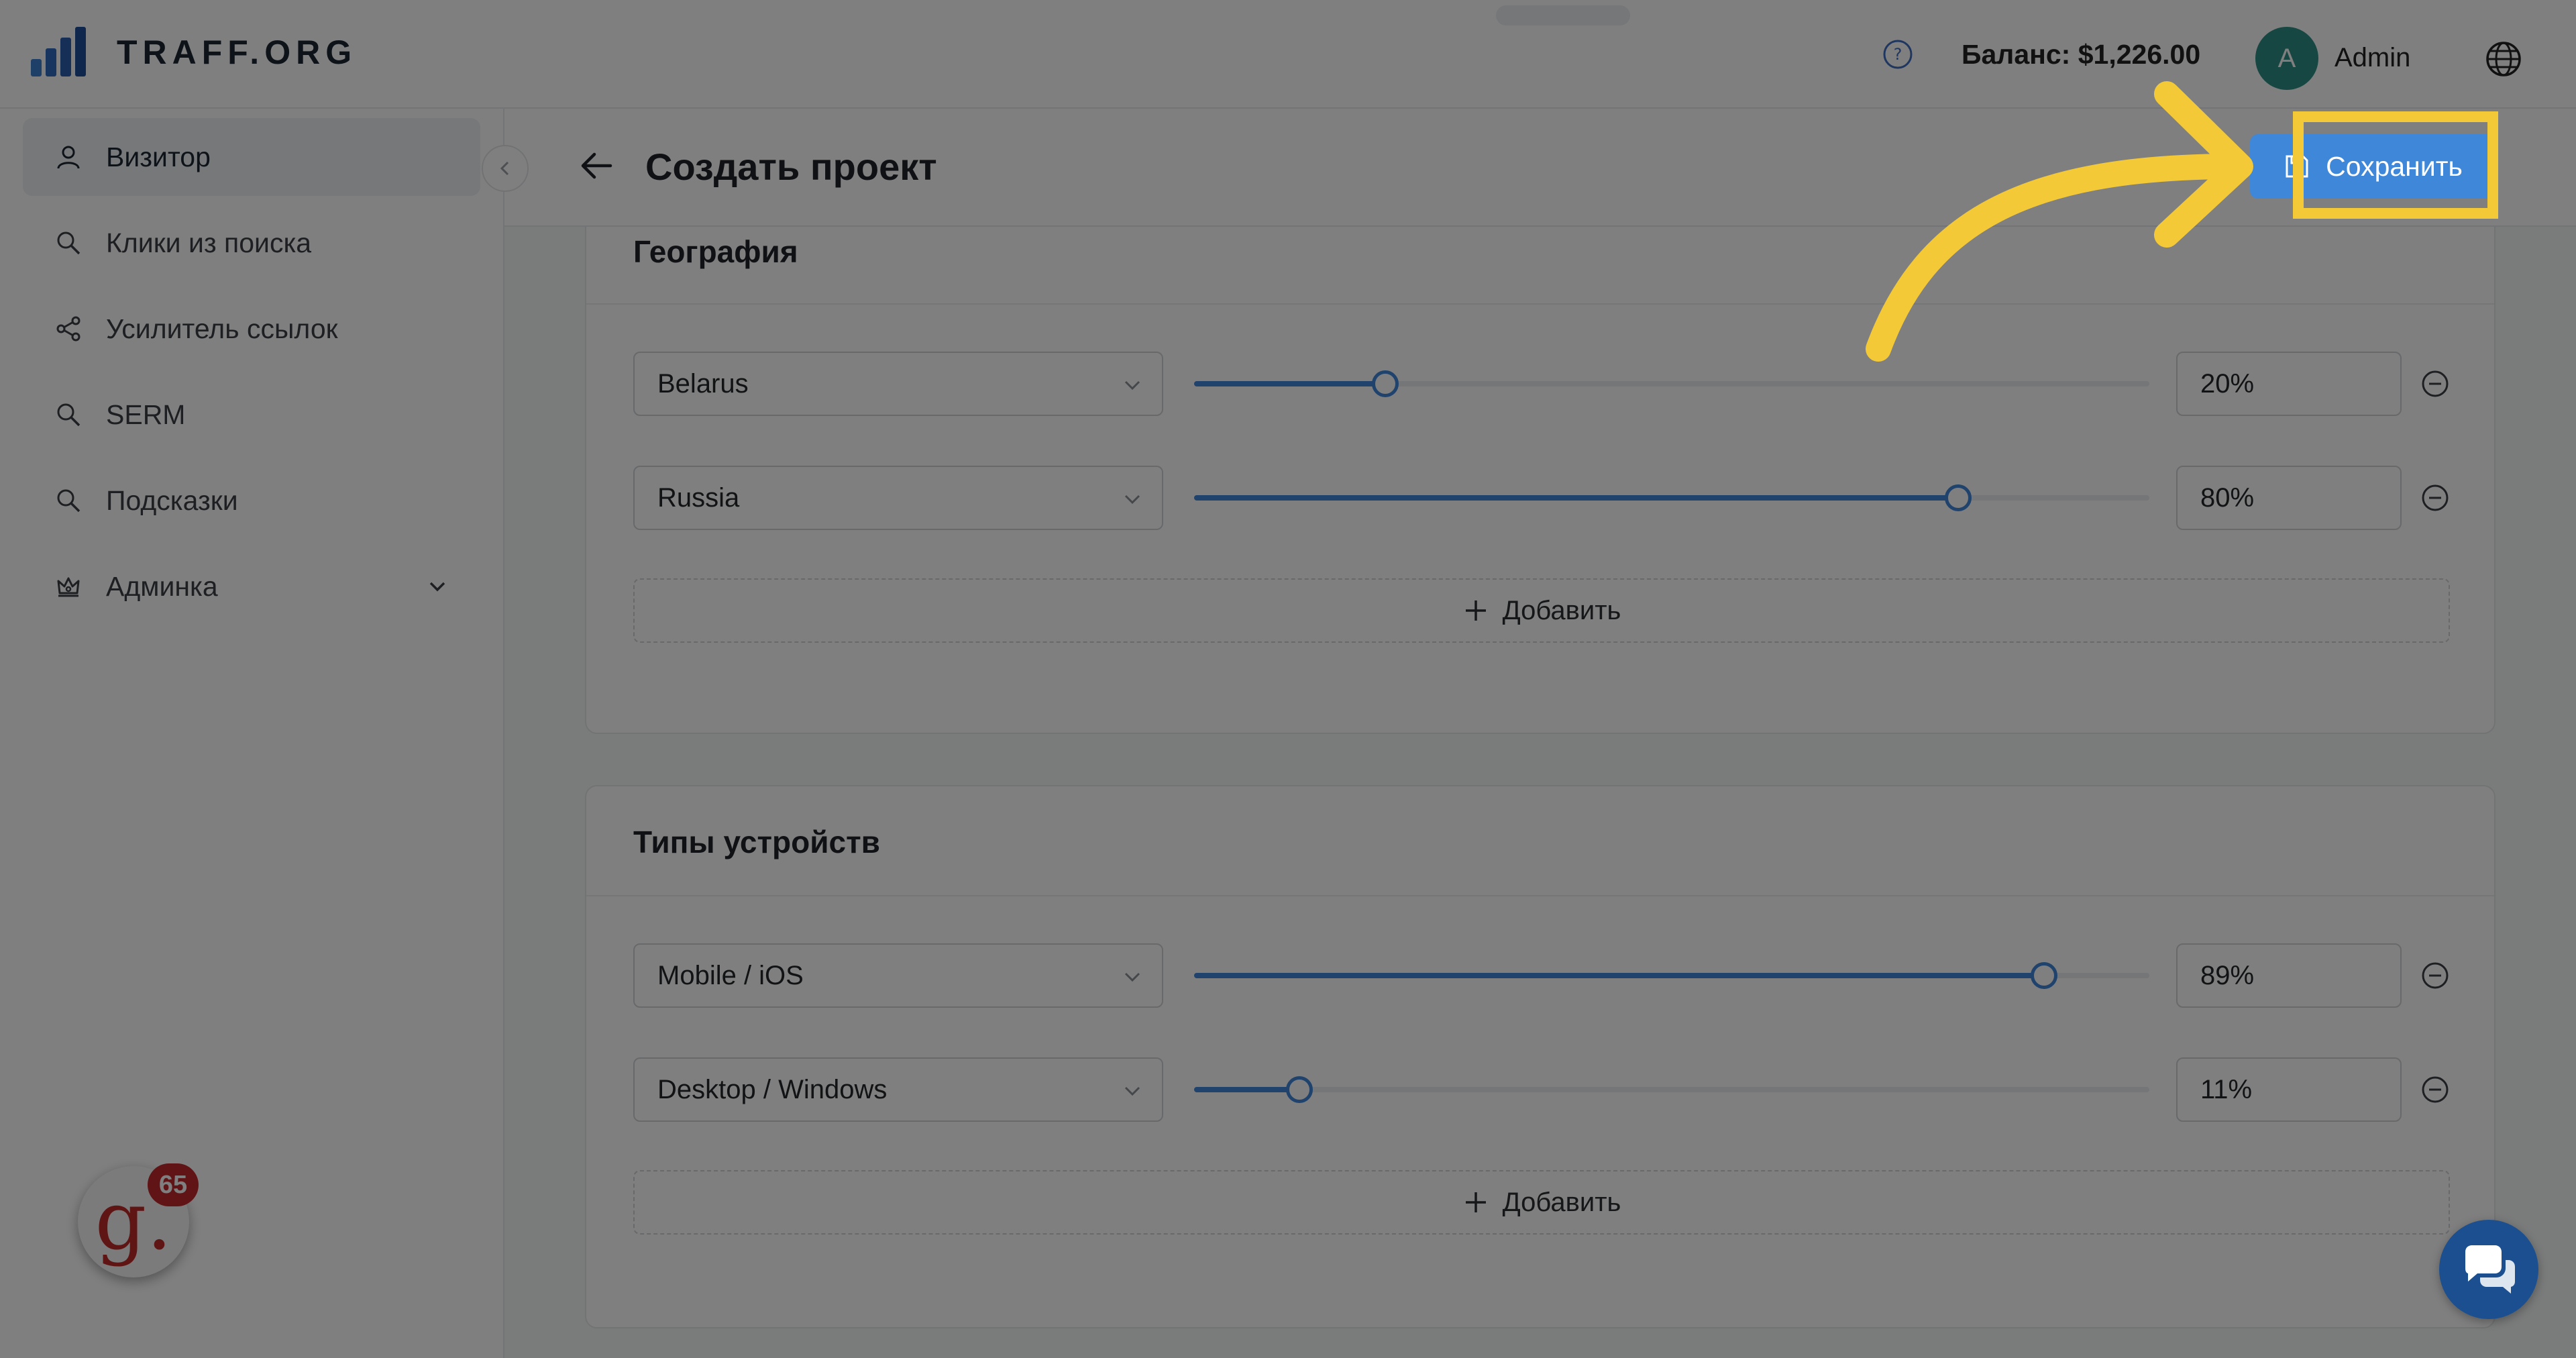  I want to click on page-title: Создать проект, so click(791, 167).